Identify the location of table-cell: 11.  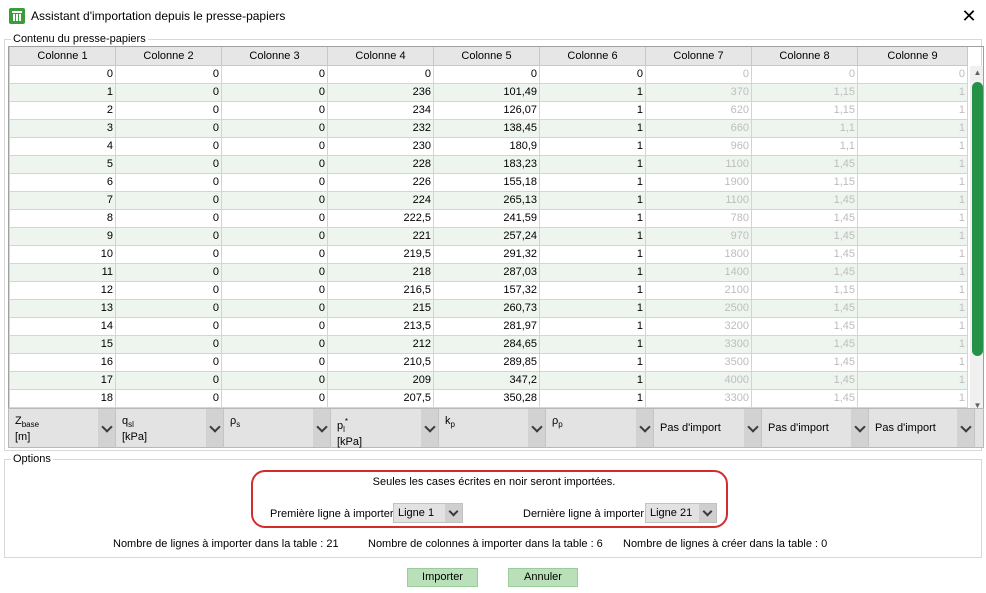
(62, 272).